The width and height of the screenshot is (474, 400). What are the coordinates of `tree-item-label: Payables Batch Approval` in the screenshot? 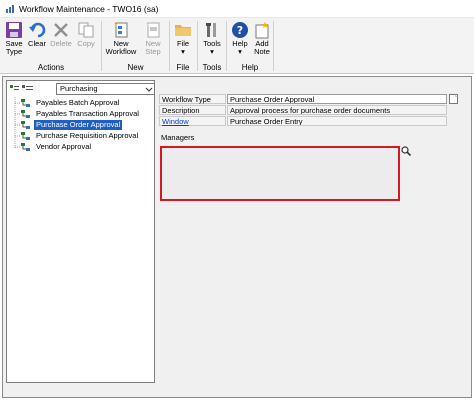 It's located at (78, 102).